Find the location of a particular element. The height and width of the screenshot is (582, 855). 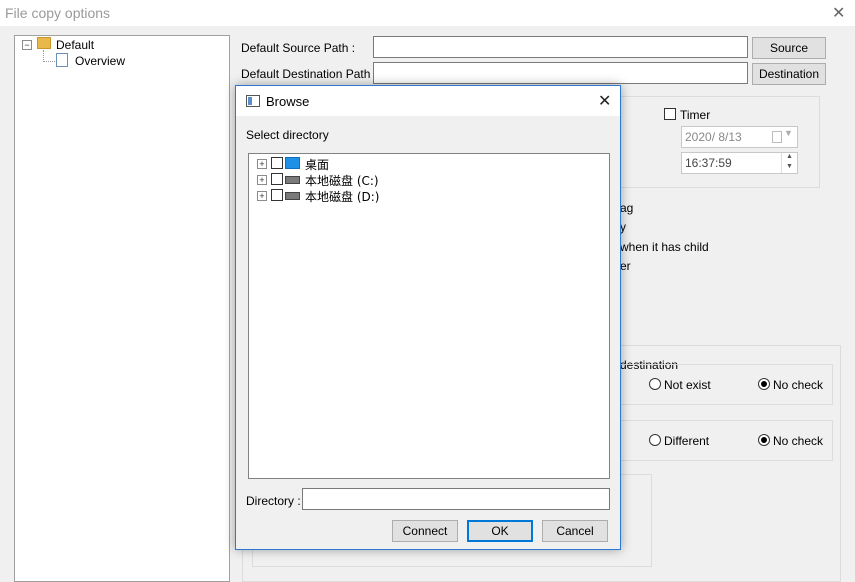

radio-different is located at coordinates (655, 440).